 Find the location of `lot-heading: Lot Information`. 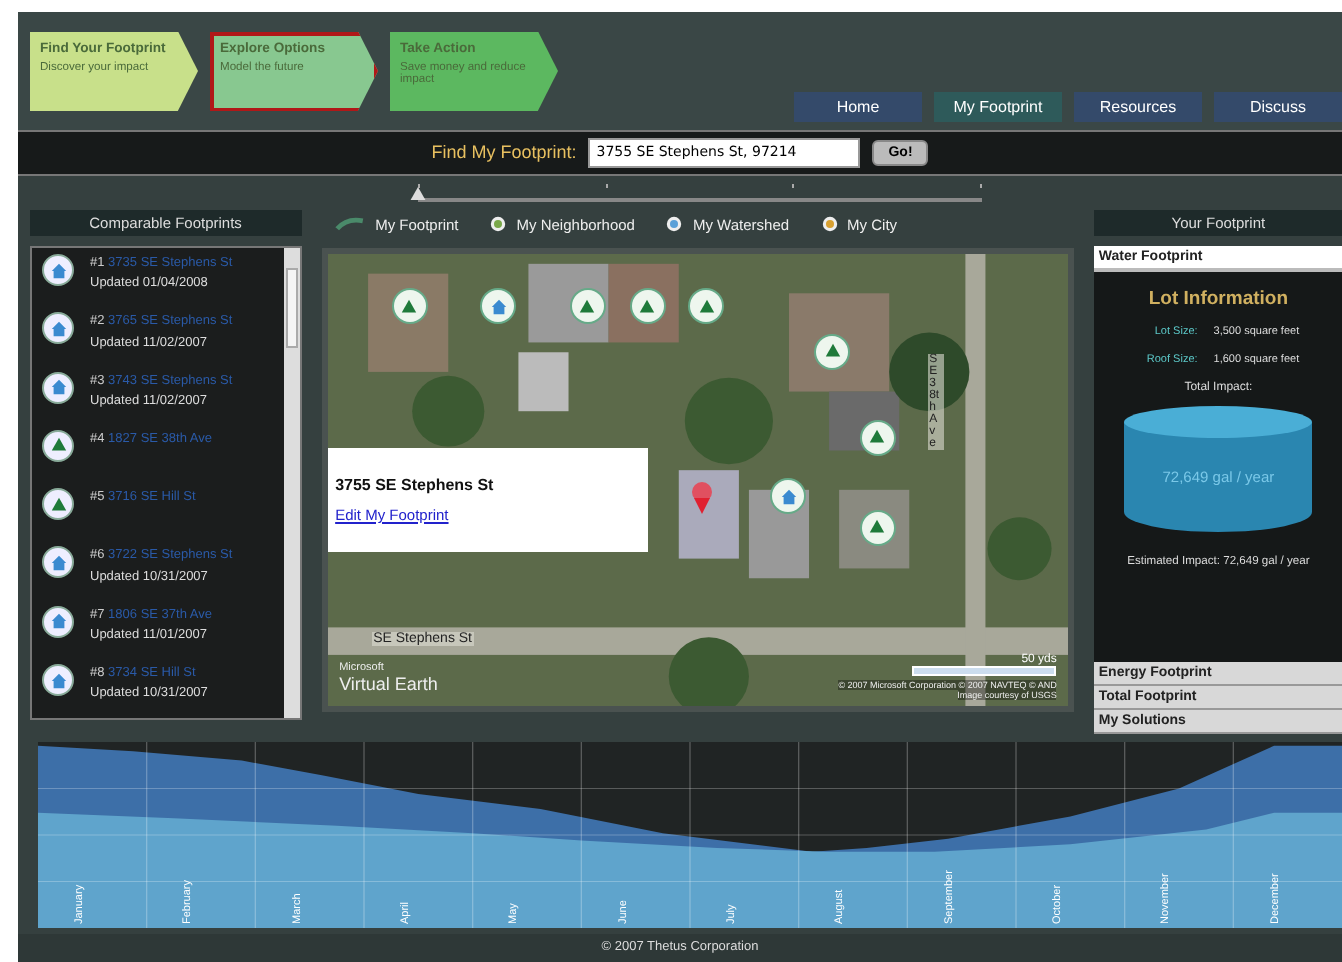

lot-heading: Lot Information is located at coordinates (1218, 299).